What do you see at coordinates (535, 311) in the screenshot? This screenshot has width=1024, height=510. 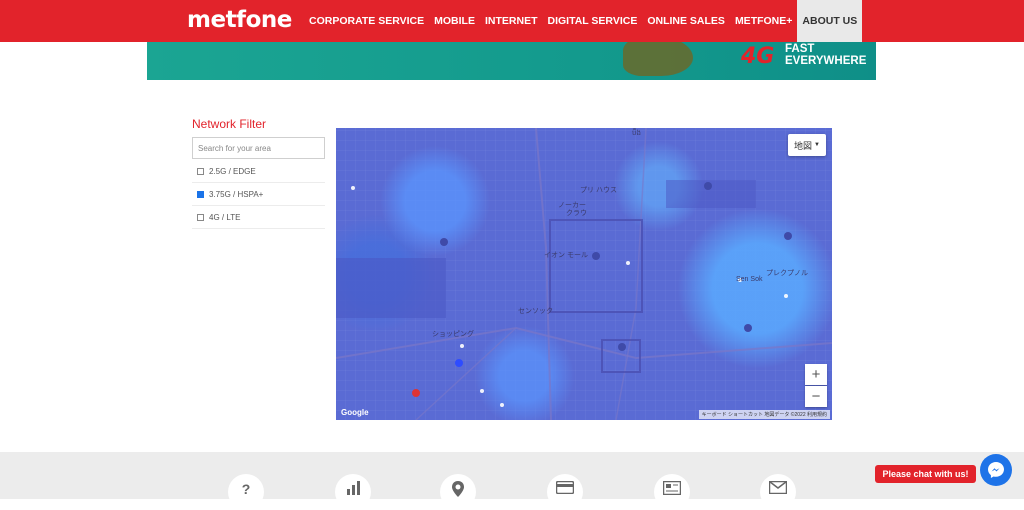 I see `map-label: センソック` at bounding box center [535, 311].